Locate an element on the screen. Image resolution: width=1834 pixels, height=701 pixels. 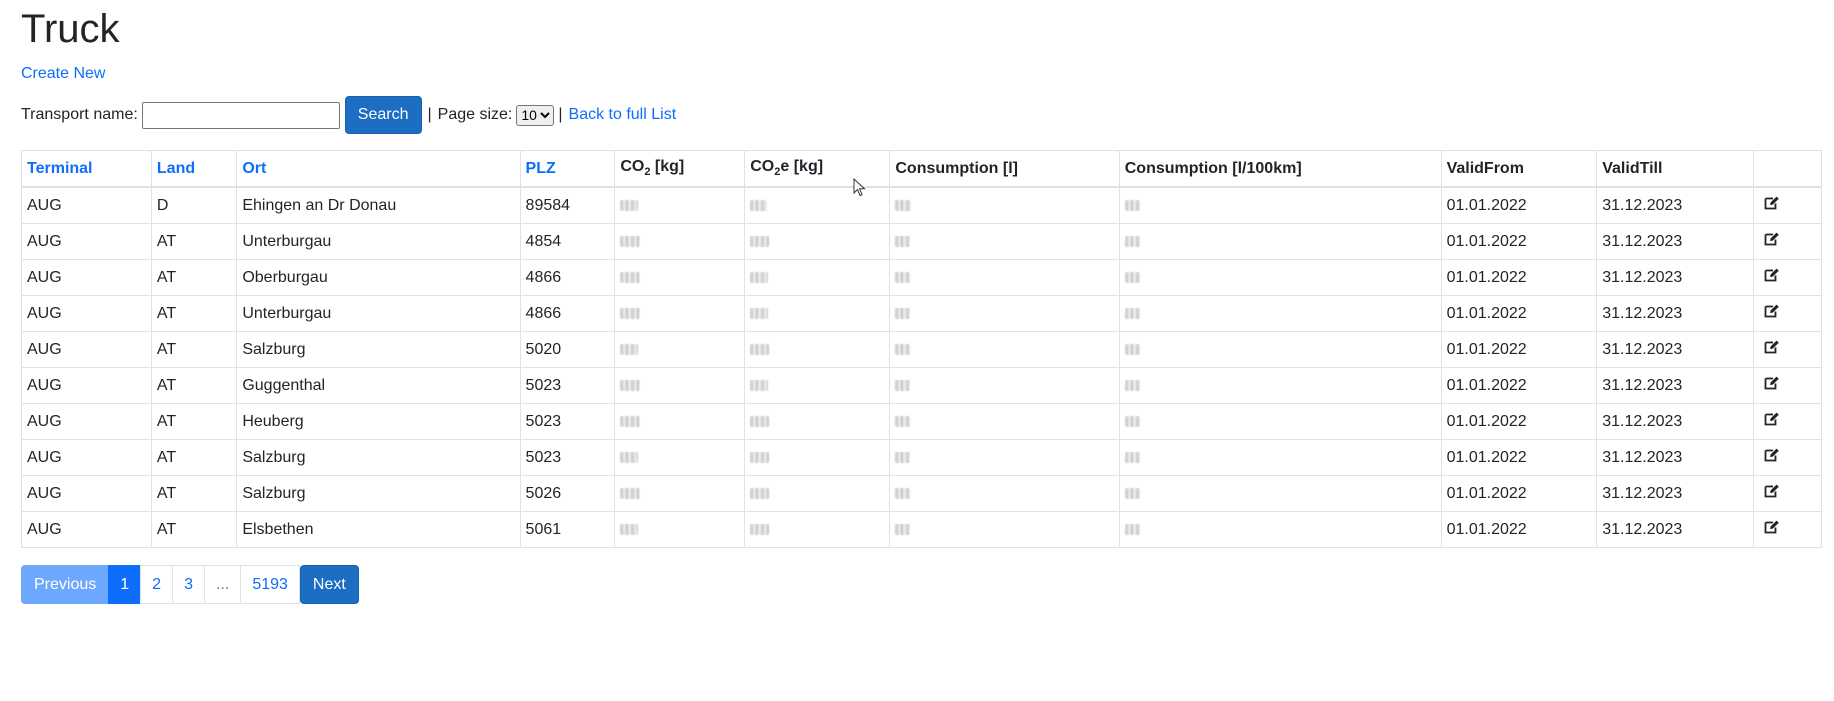
page-last-button: 5193 is located at coordinates (270, 584).